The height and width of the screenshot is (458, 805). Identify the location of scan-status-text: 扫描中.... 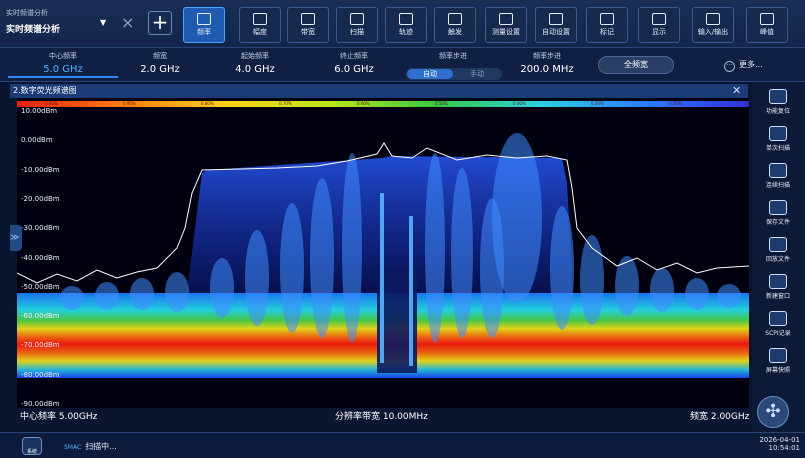
(101, 446).